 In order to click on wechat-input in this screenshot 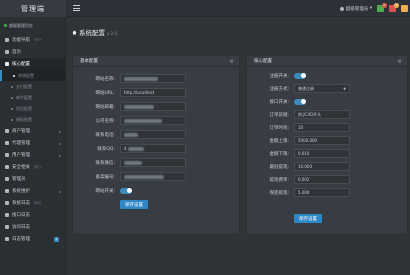, I will do `click(153, 162)`.